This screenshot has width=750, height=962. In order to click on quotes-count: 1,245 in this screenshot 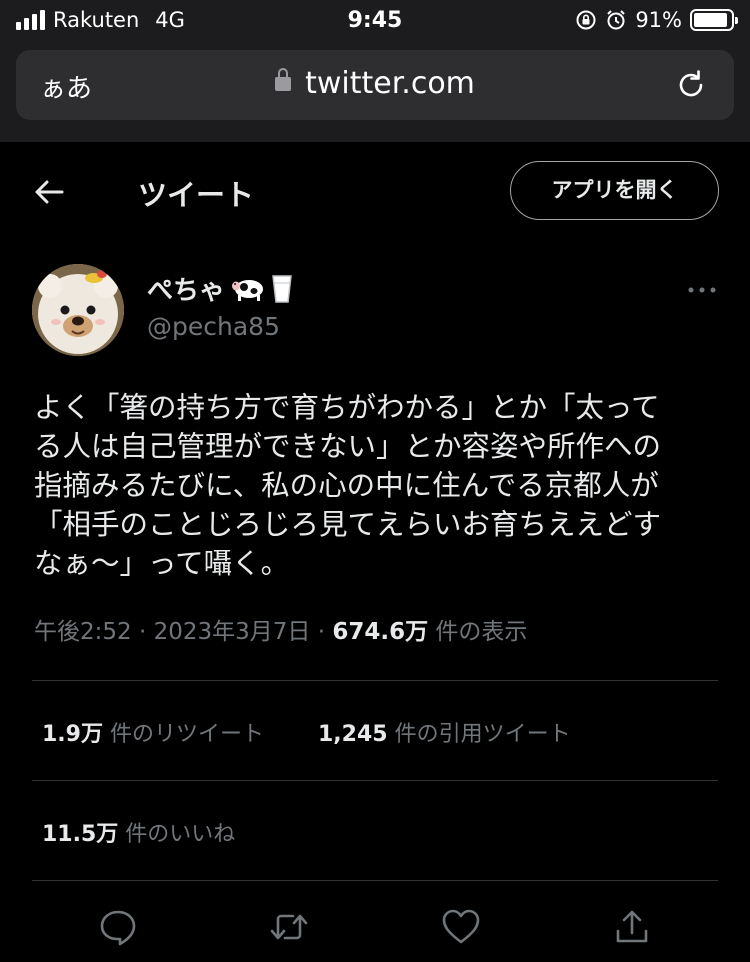, I will do `click(353, 734)`.